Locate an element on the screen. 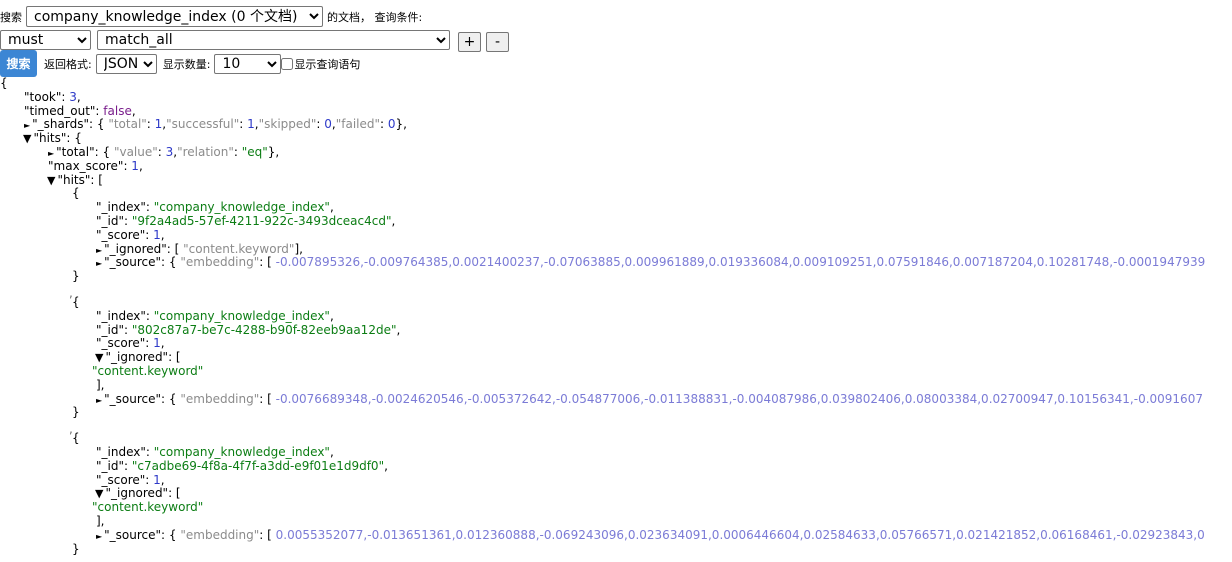  bool-select: must is located at coordinates (45, 40).